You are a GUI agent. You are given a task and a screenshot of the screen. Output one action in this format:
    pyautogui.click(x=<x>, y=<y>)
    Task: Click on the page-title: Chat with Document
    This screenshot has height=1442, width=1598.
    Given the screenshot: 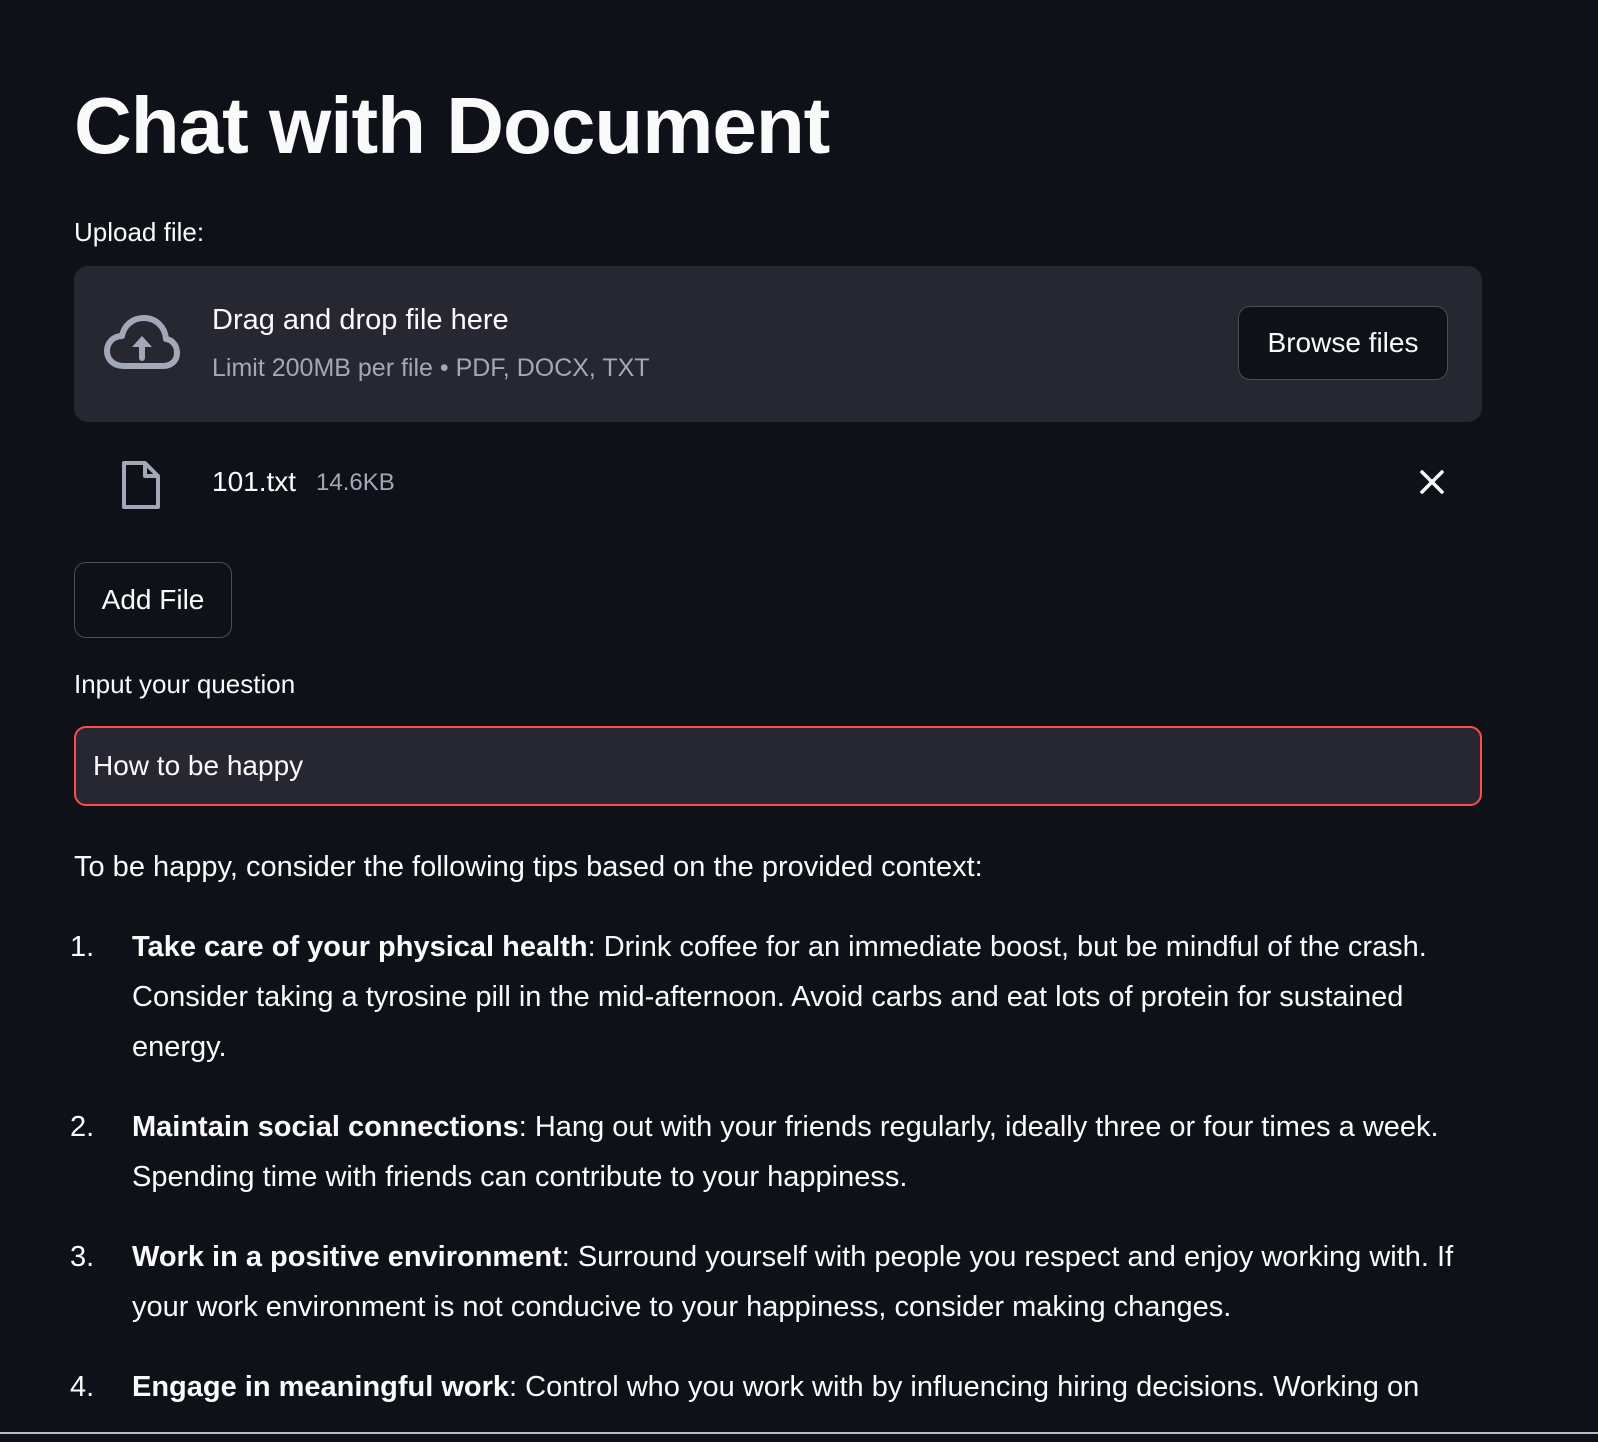 What is the action you would take?
    pyautogui.click(x=452, y=125)
    